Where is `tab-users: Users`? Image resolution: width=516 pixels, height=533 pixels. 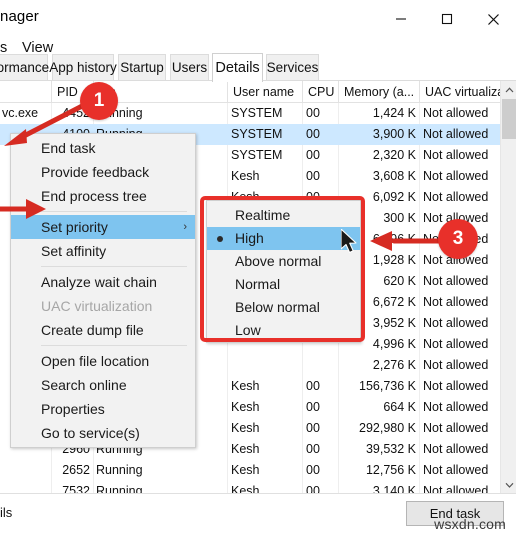 tab-users: Users is located at coordinates (189, 67).